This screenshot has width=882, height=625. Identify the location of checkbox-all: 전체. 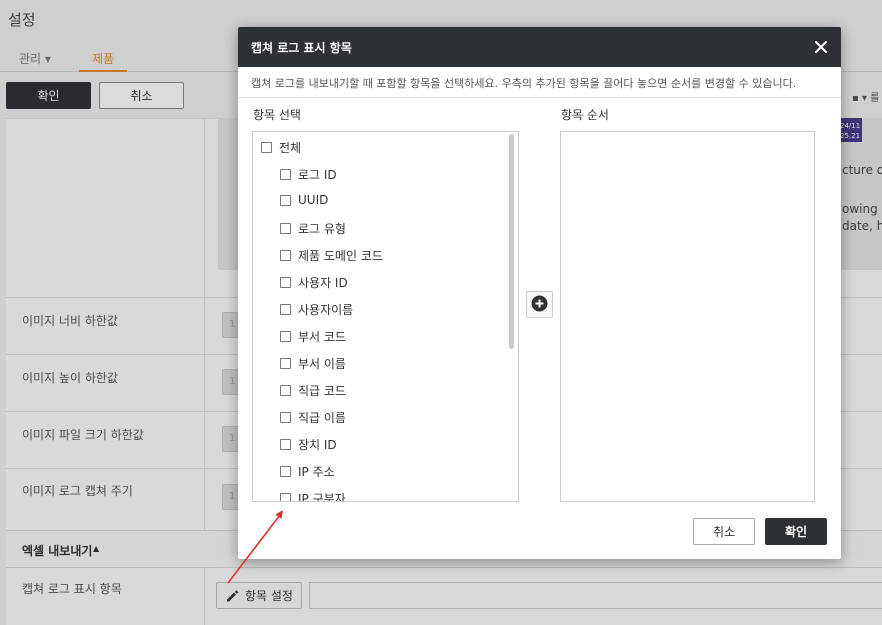
(281, 147).